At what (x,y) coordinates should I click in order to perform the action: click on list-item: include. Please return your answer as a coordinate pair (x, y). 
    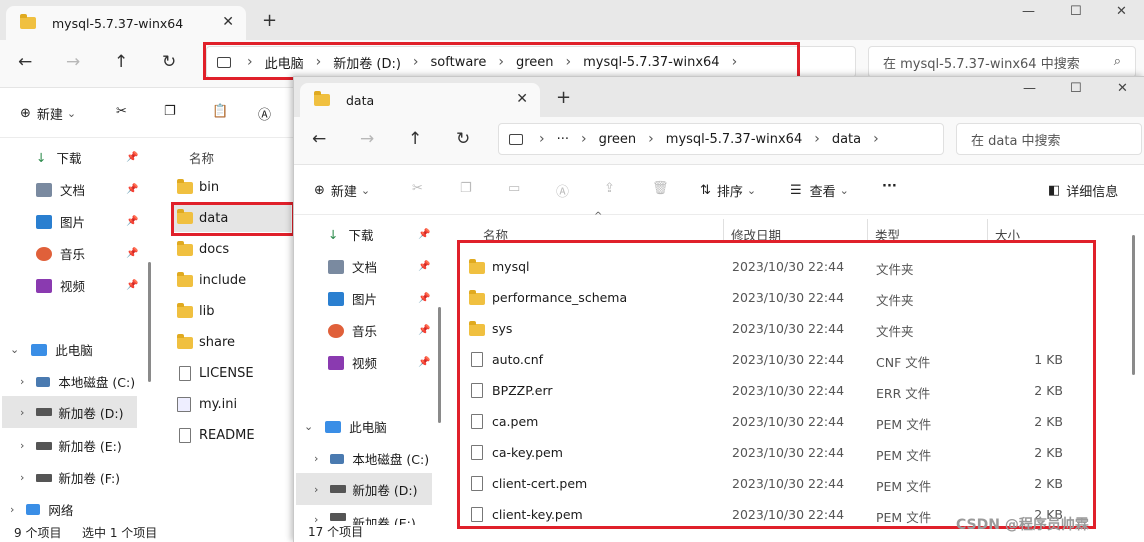
    Looking at the image, I should click on (211, 279).